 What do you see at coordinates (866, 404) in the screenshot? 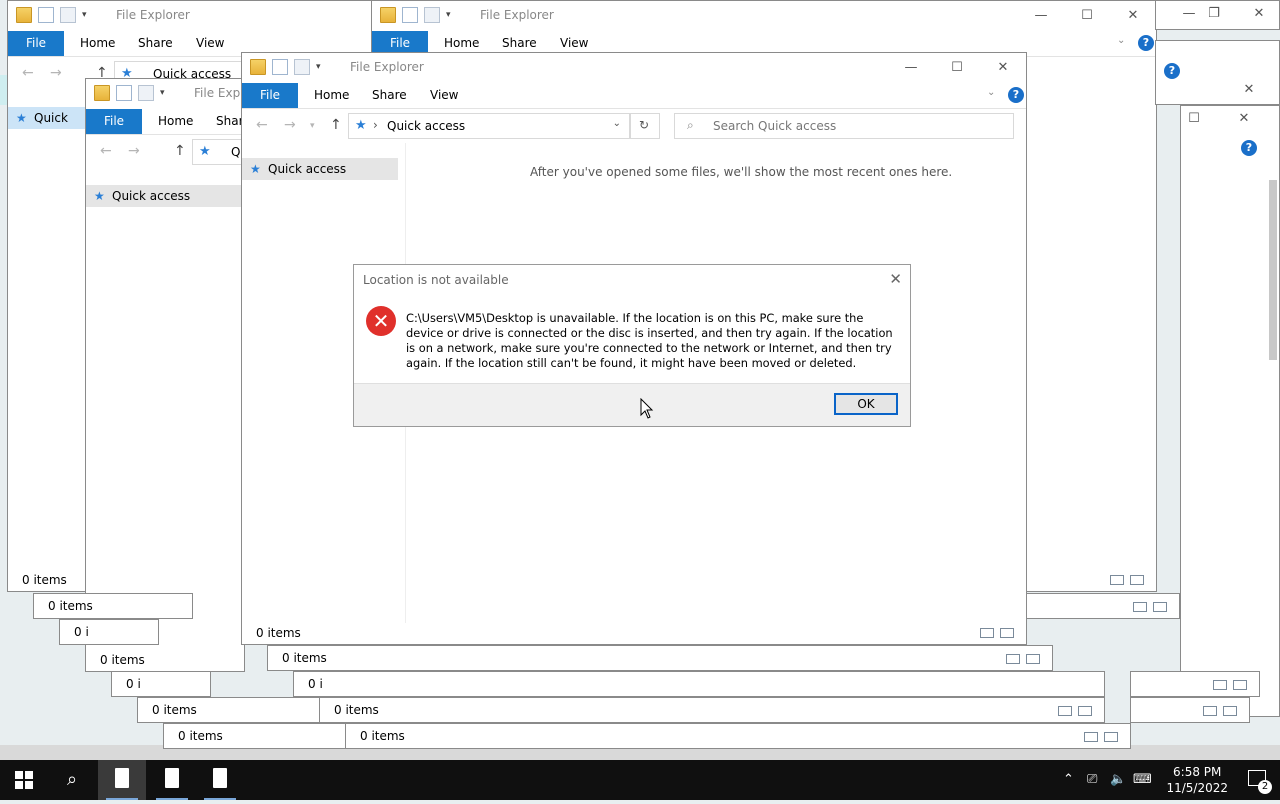
I see `ok-button: OK` at bounding box center [866, 404].